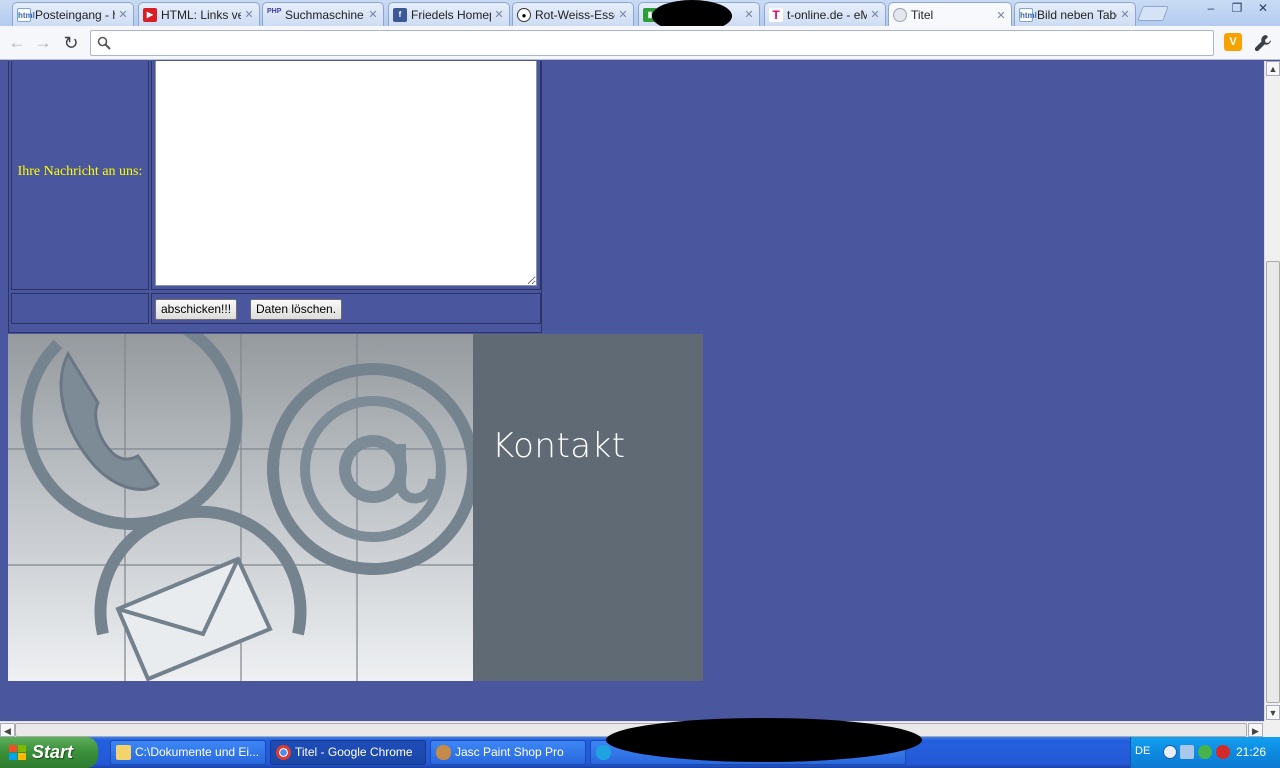  Describe the element at coordinates (1251, 752) in the screenshot. I see `clock: 21:26` at that location.